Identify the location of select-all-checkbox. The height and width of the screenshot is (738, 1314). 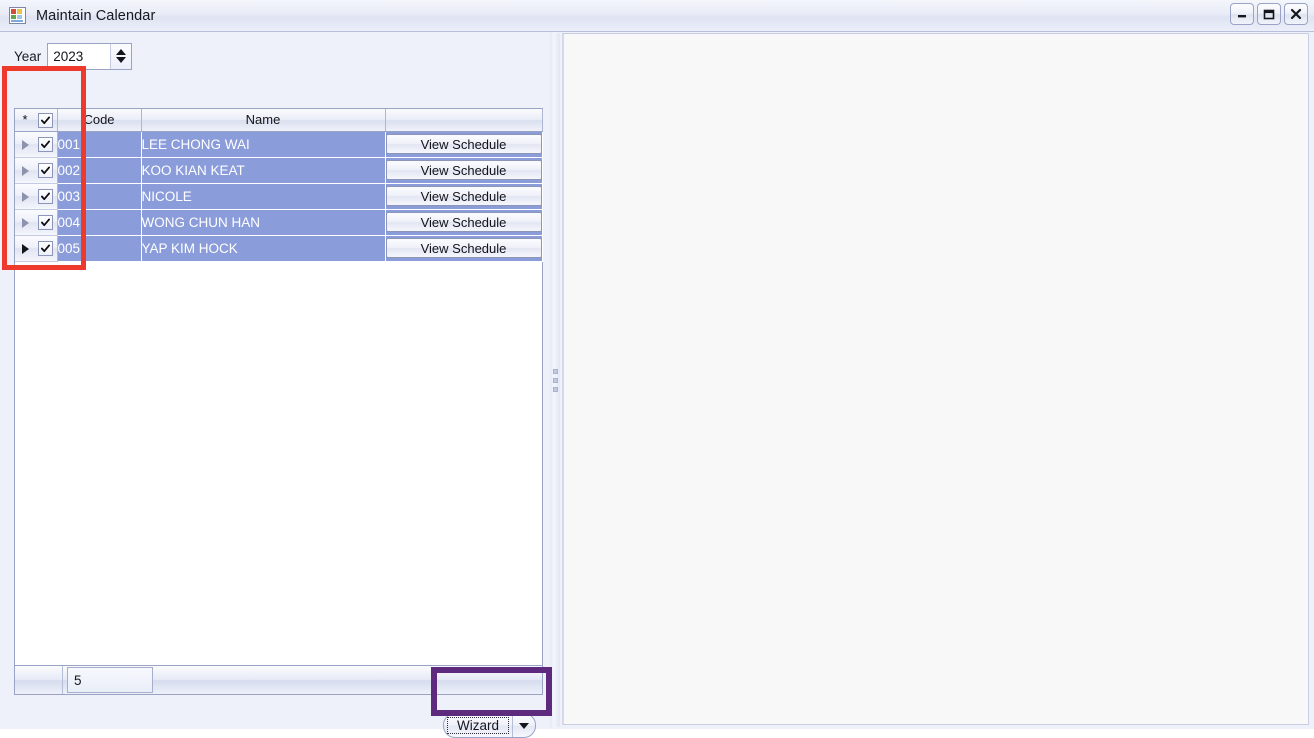
(46, 120).